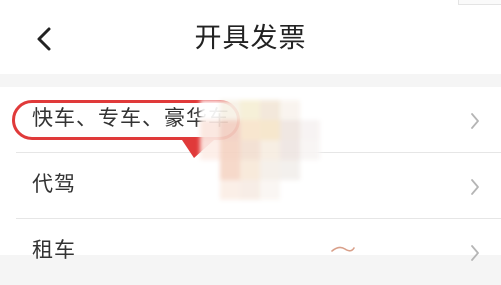  I want to click on page-title: 开具发票, so click(250, 38).